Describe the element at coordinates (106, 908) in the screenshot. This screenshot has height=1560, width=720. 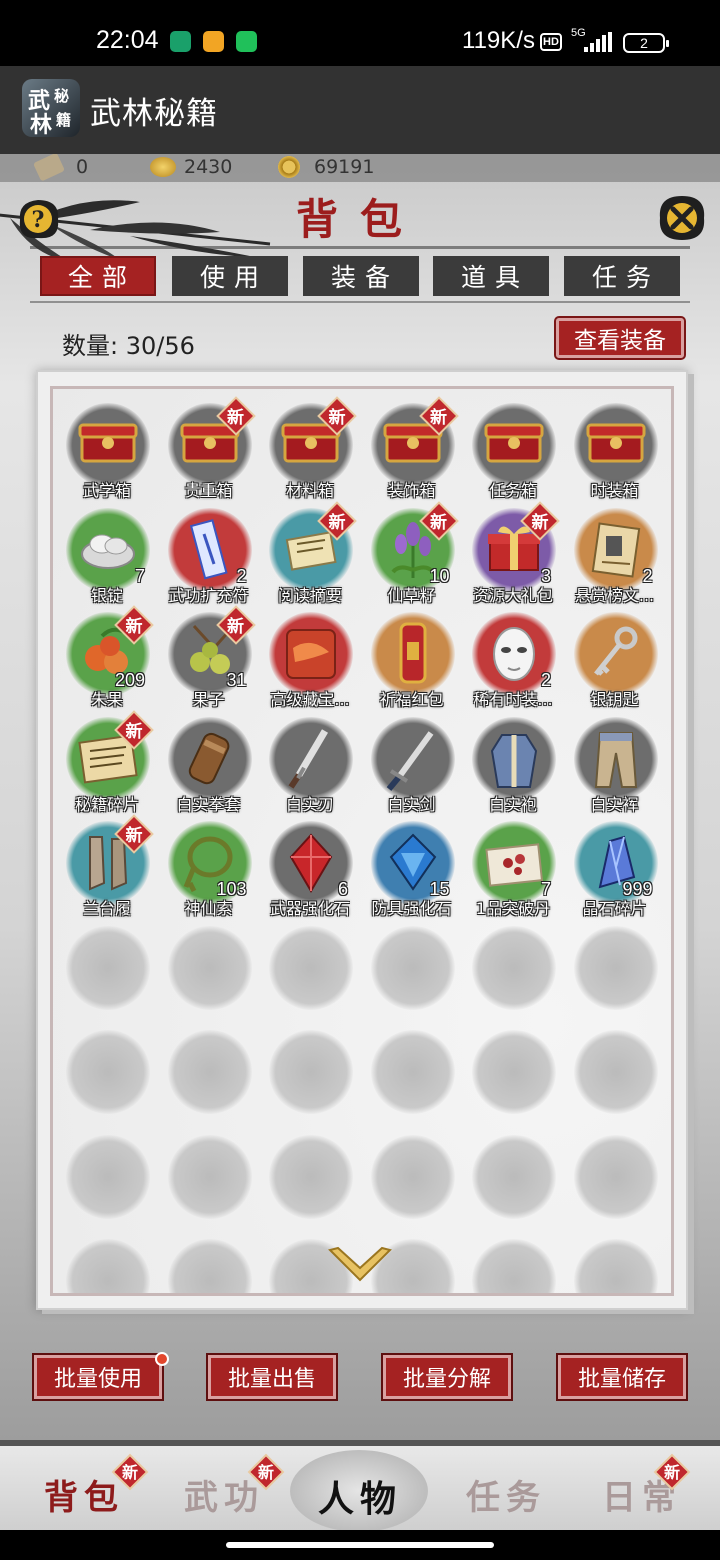
I see `item-name: 兰台履` at that location.